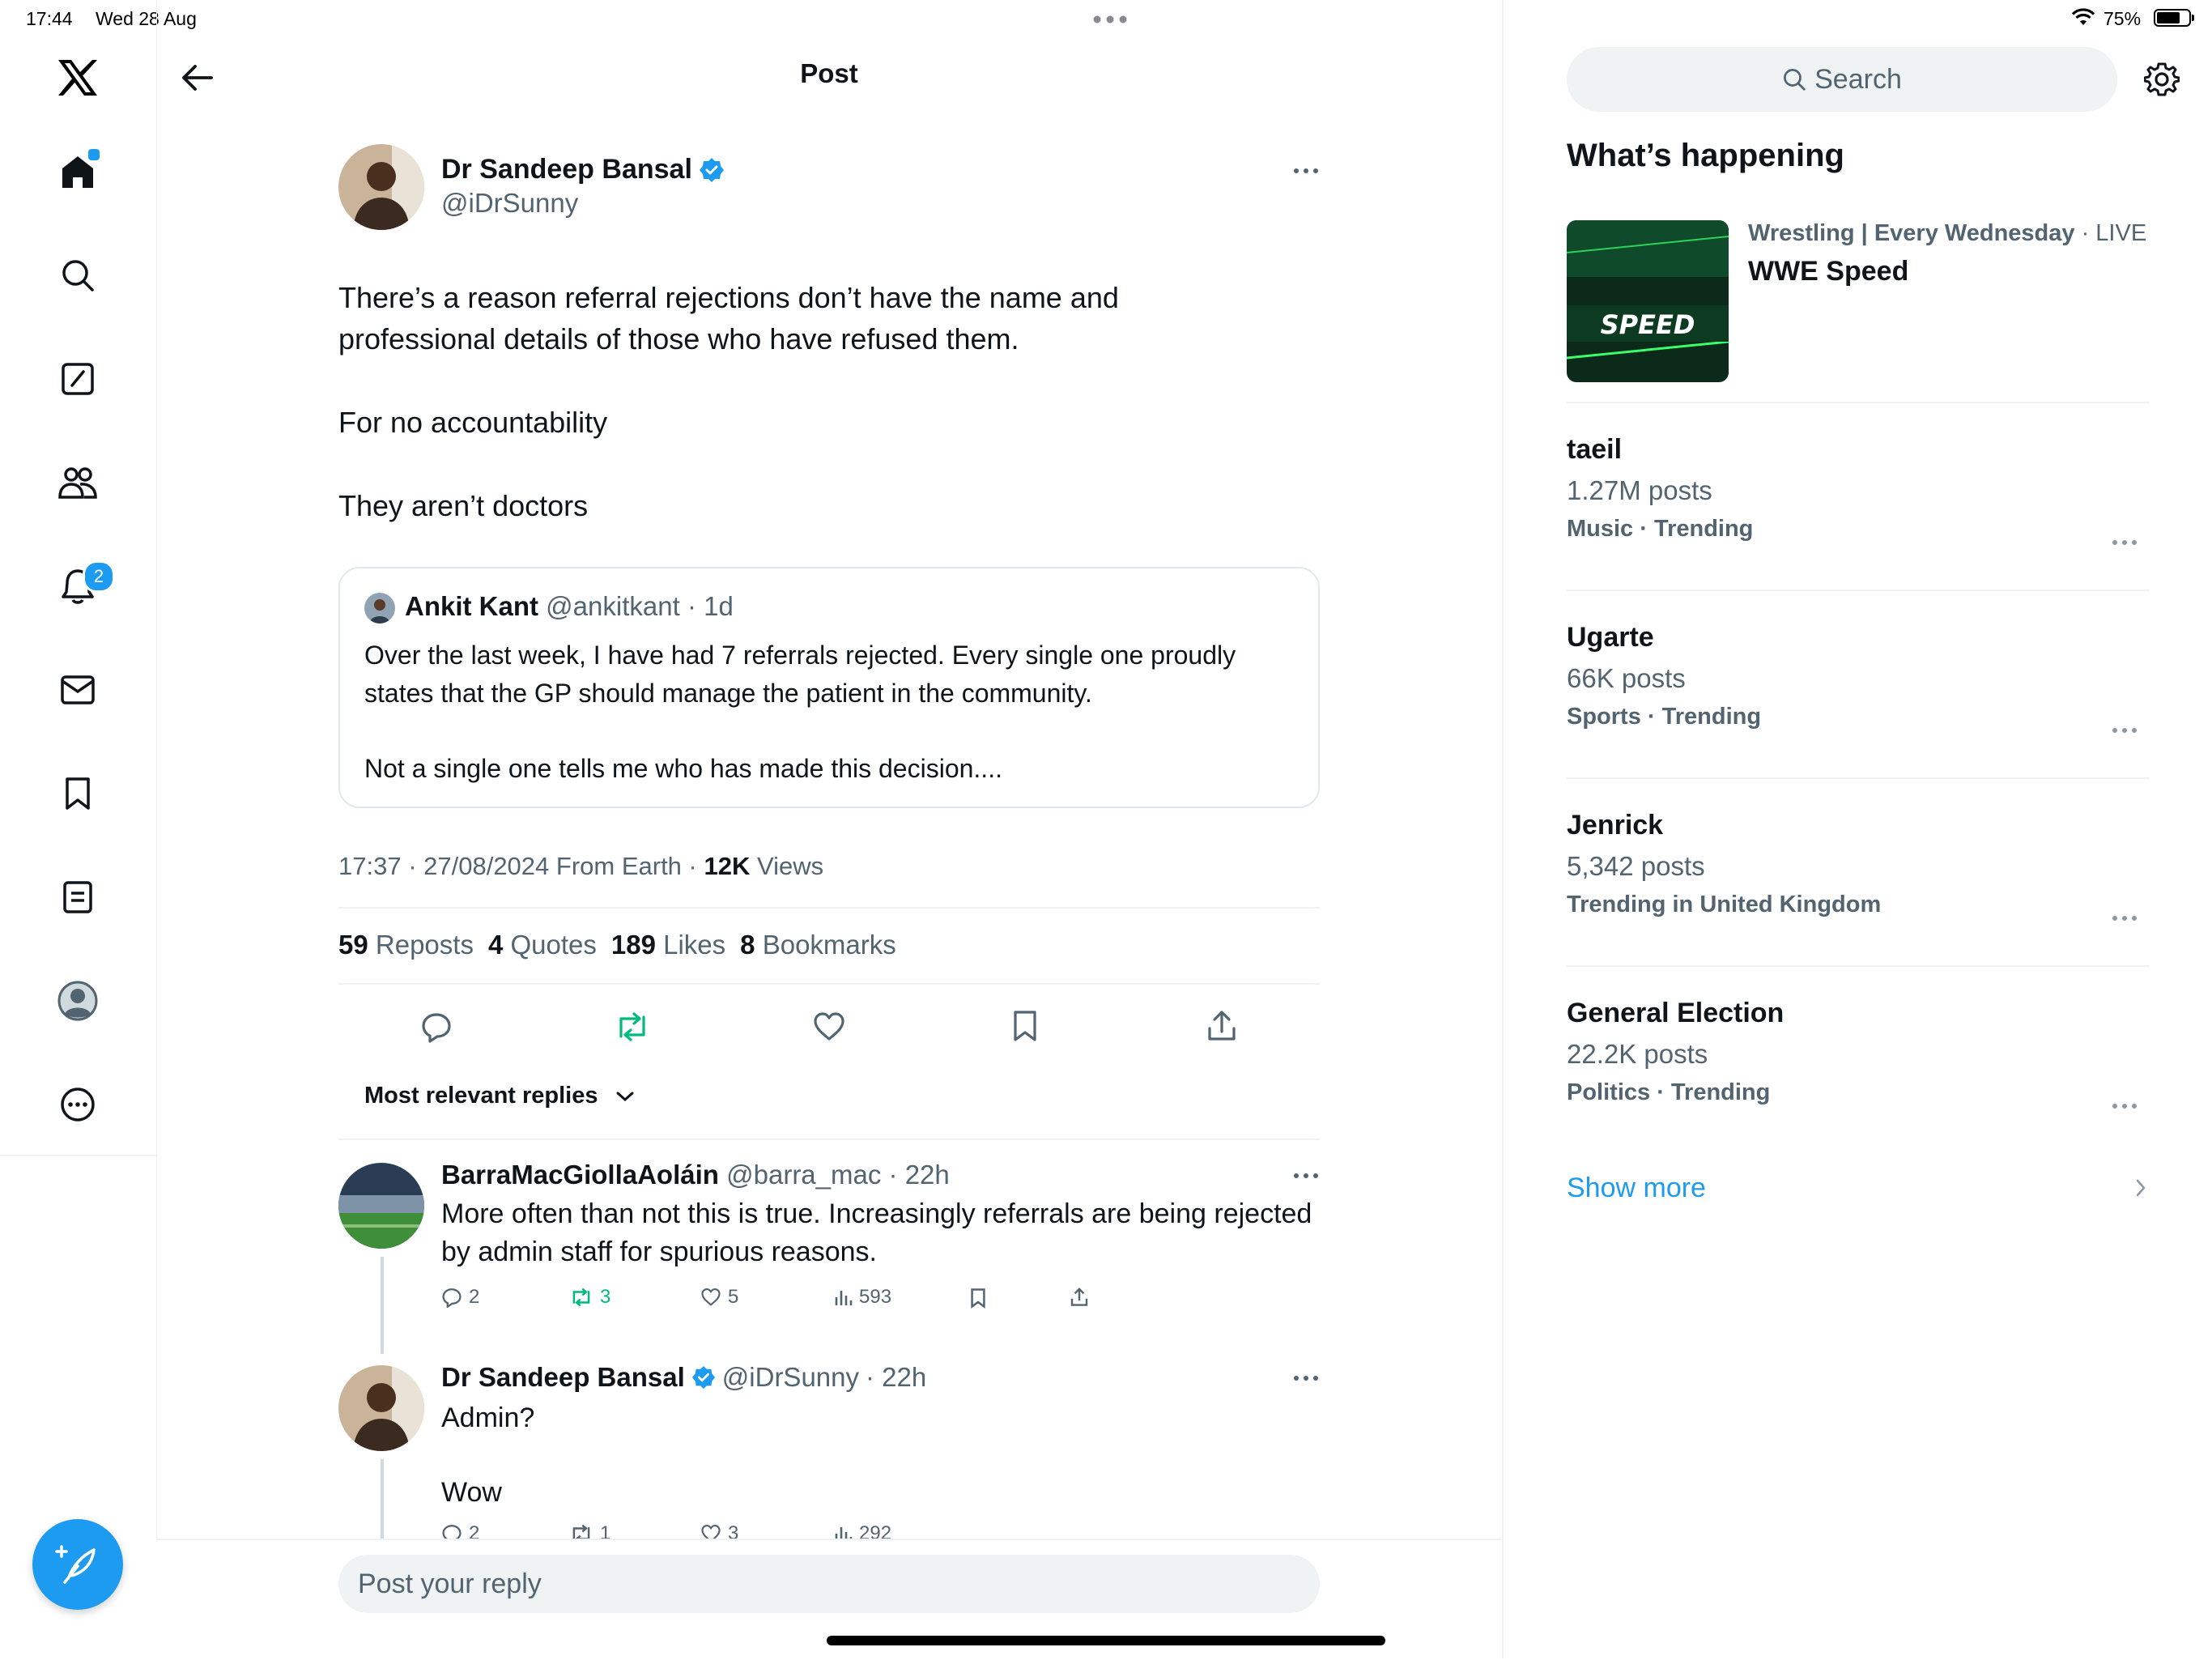 This screenshot has height=1660, width=2212. What do you see at coordinates (473, 423) in the screenshot?
I see `post-paragraph: For no accountability` at bounding box center [473, 423].